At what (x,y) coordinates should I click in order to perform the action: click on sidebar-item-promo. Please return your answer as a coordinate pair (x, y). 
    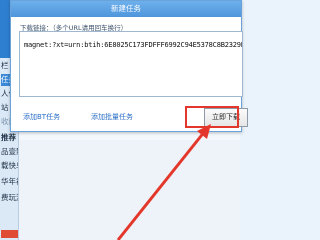
    Looking at the image, I should click on (9, 234).